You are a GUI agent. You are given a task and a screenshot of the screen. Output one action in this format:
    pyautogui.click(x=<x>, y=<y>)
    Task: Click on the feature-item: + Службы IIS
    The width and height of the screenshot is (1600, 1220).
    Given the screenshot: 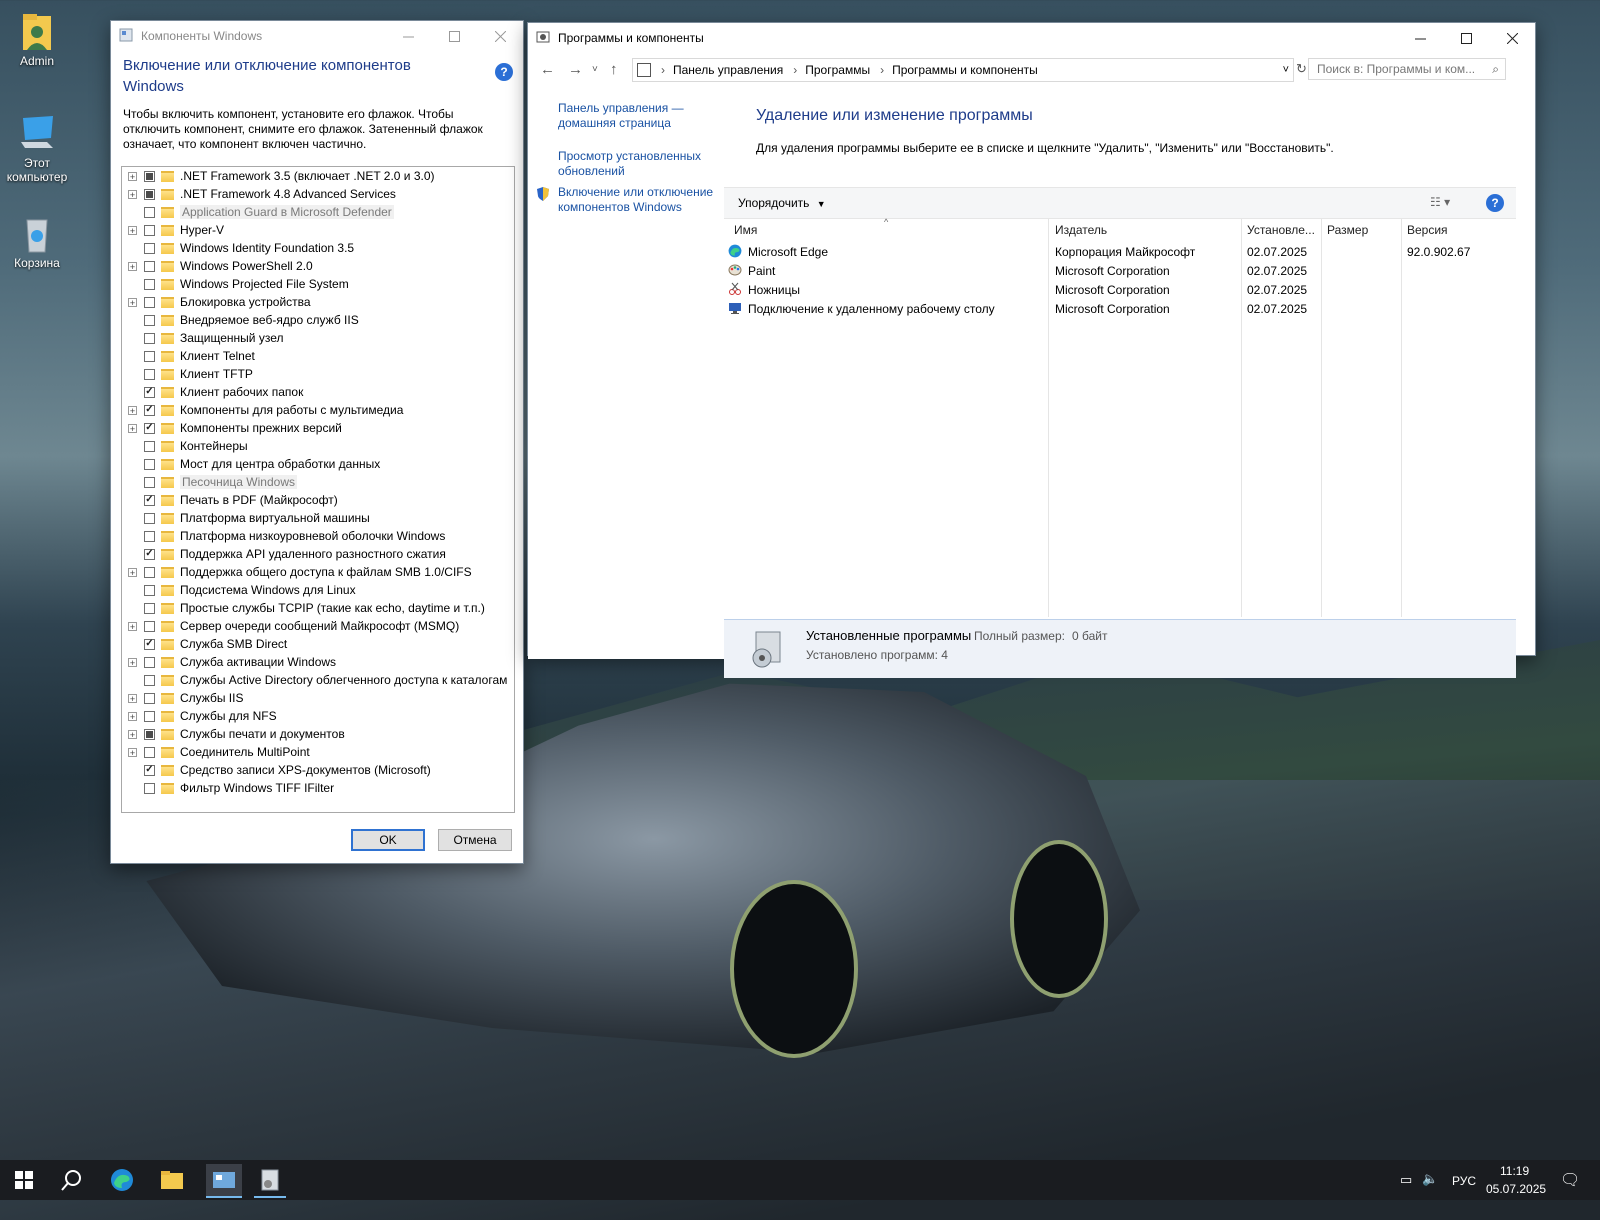 What is the action you would take?
    pyautogui.click(x=318, y=698)
    